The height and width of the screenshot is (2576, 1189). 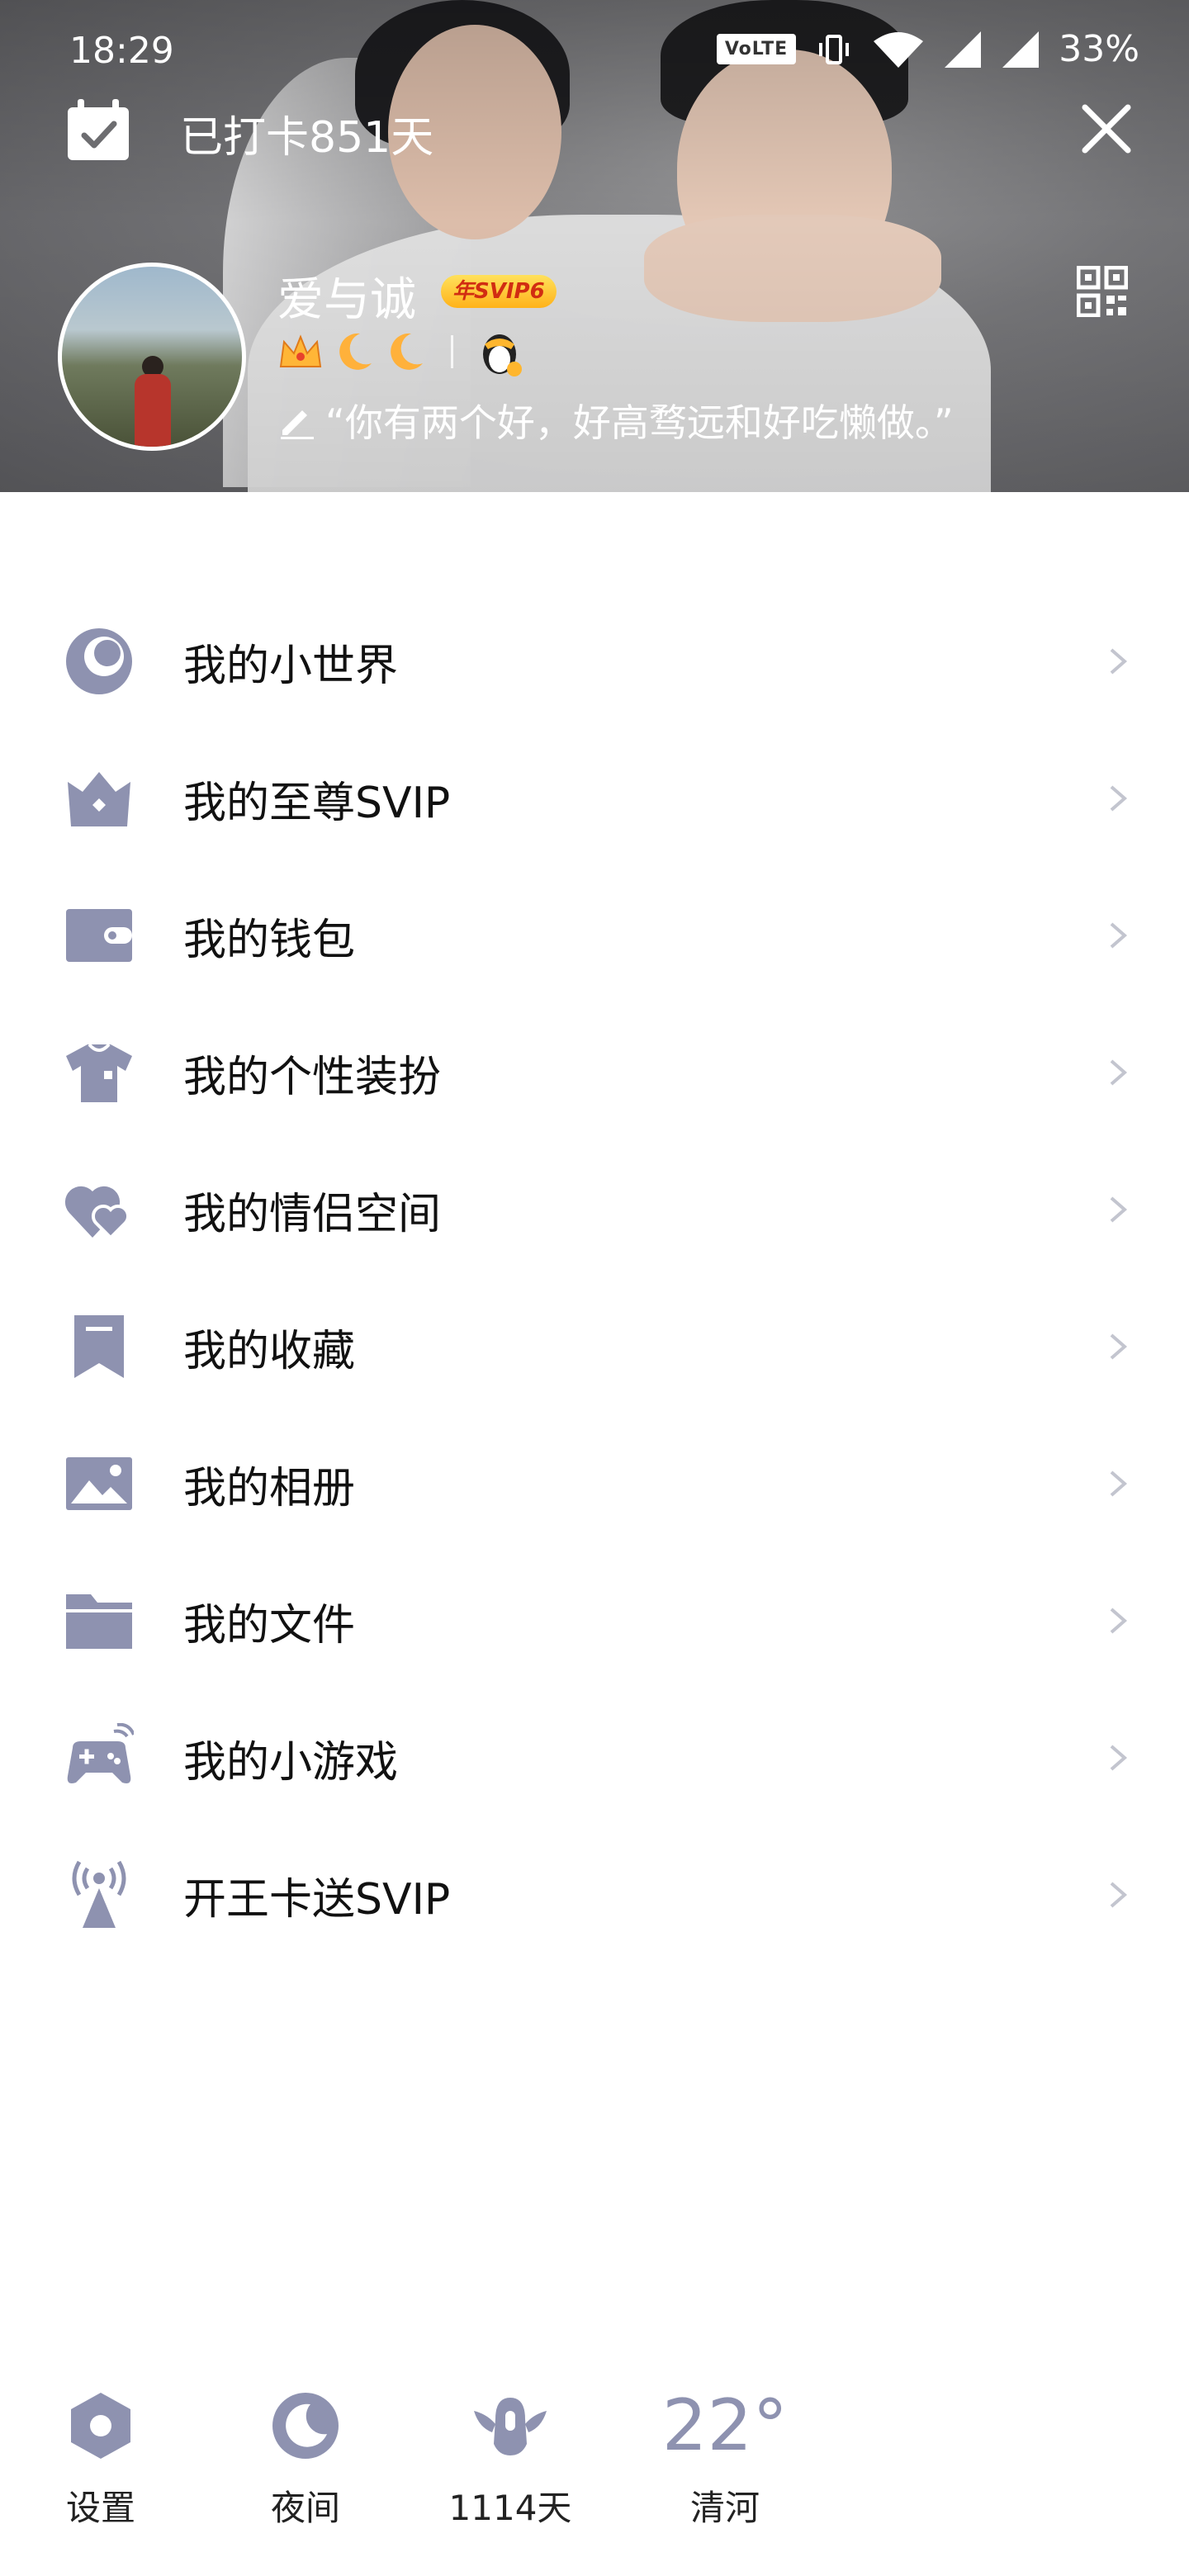 What do you see at coordinates (312, 1214) in the screenshot?
I see `menu-label: 我的情侣空间` at bounding box center [312, 1214].